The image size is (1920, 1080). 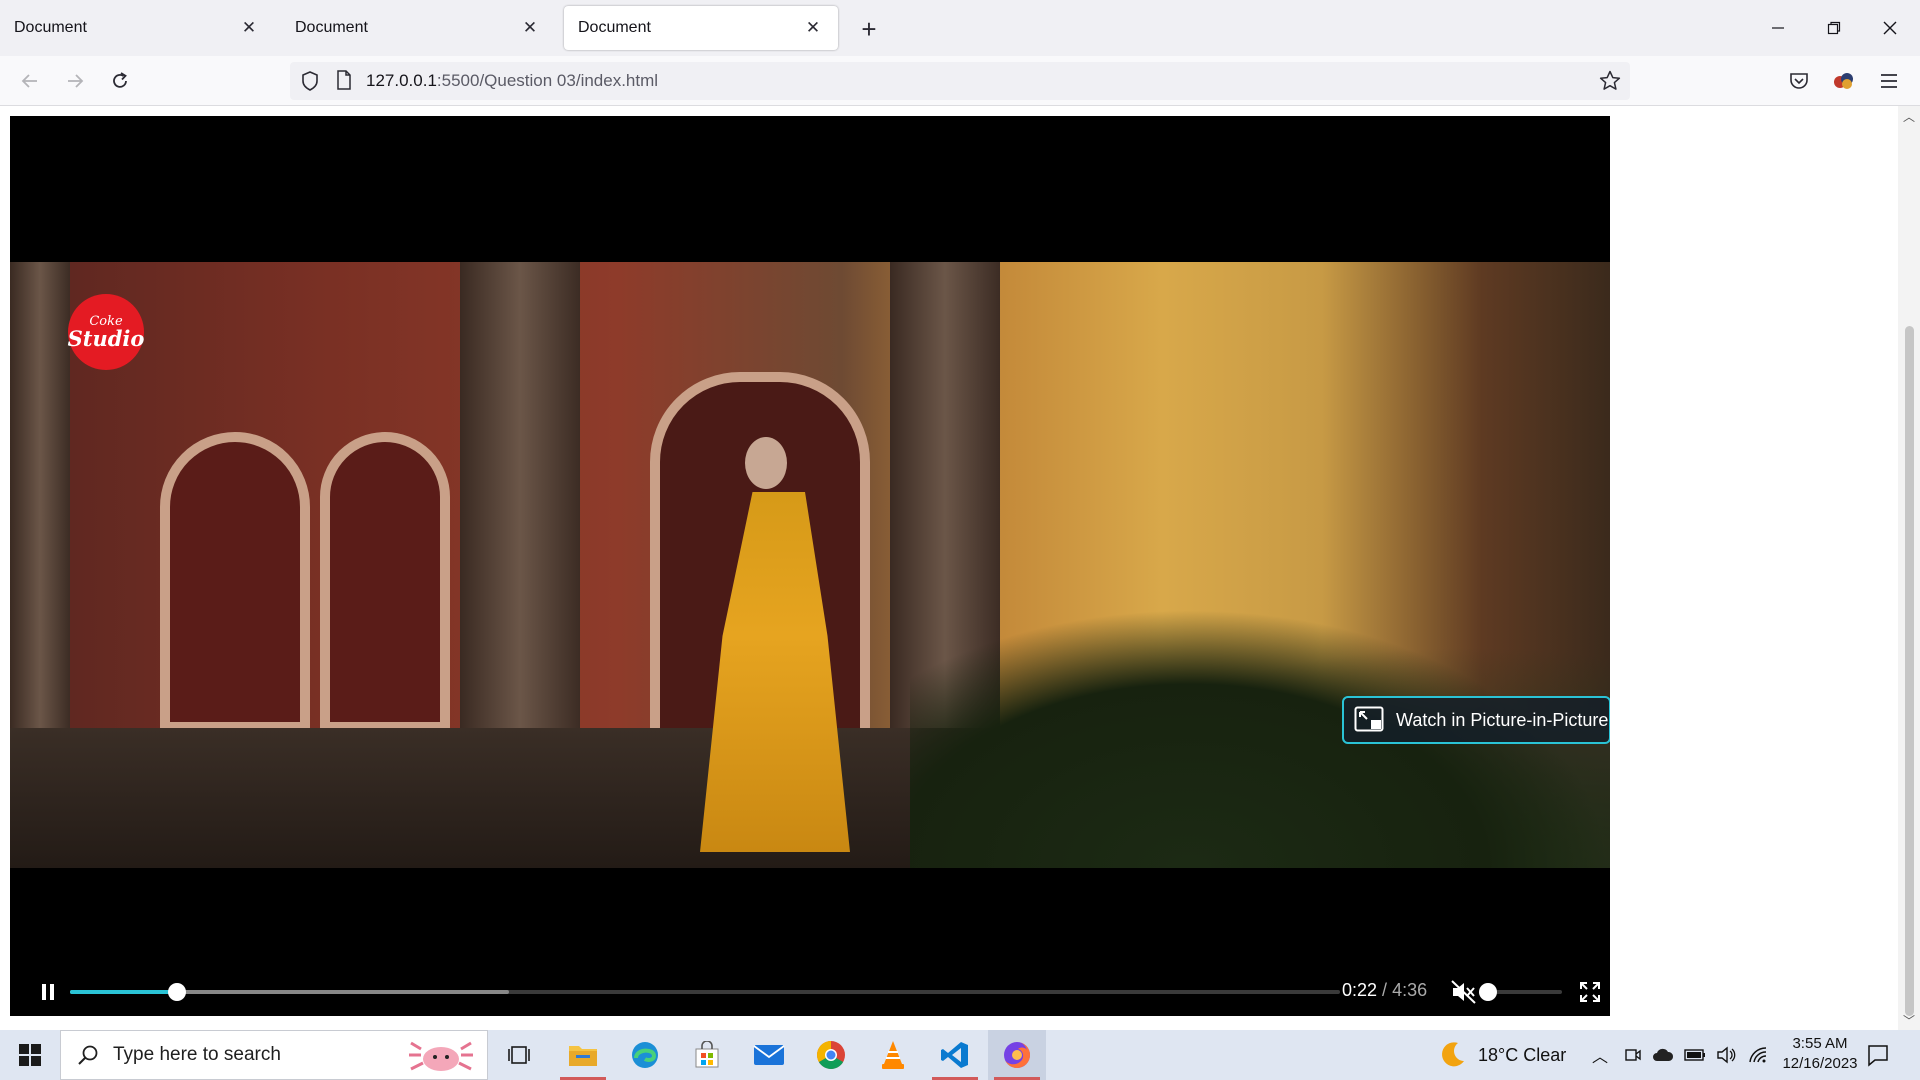 I want to click on wifi-icon, so click(x=1759, y=1055).